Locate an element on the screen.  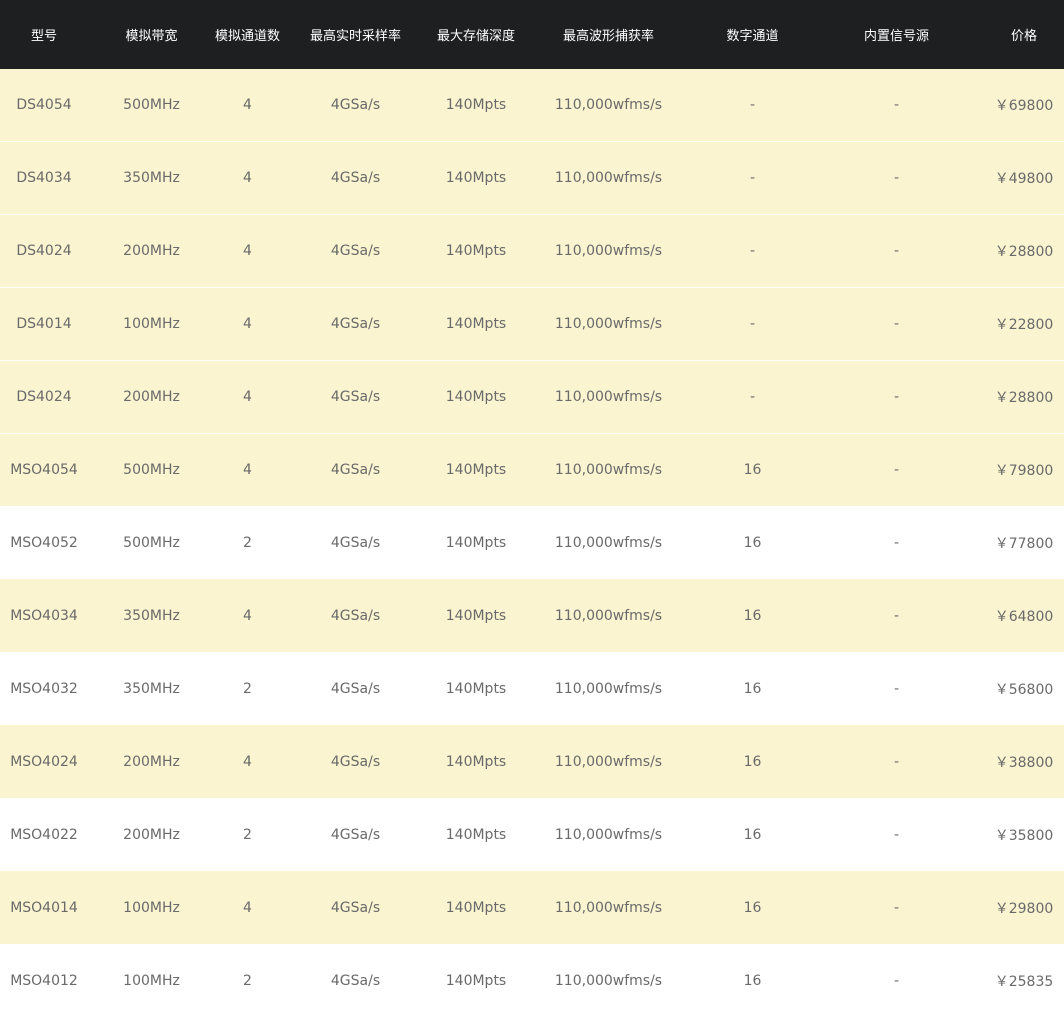
cell-price: ￥77800 is located at coordinates (1024, 542).